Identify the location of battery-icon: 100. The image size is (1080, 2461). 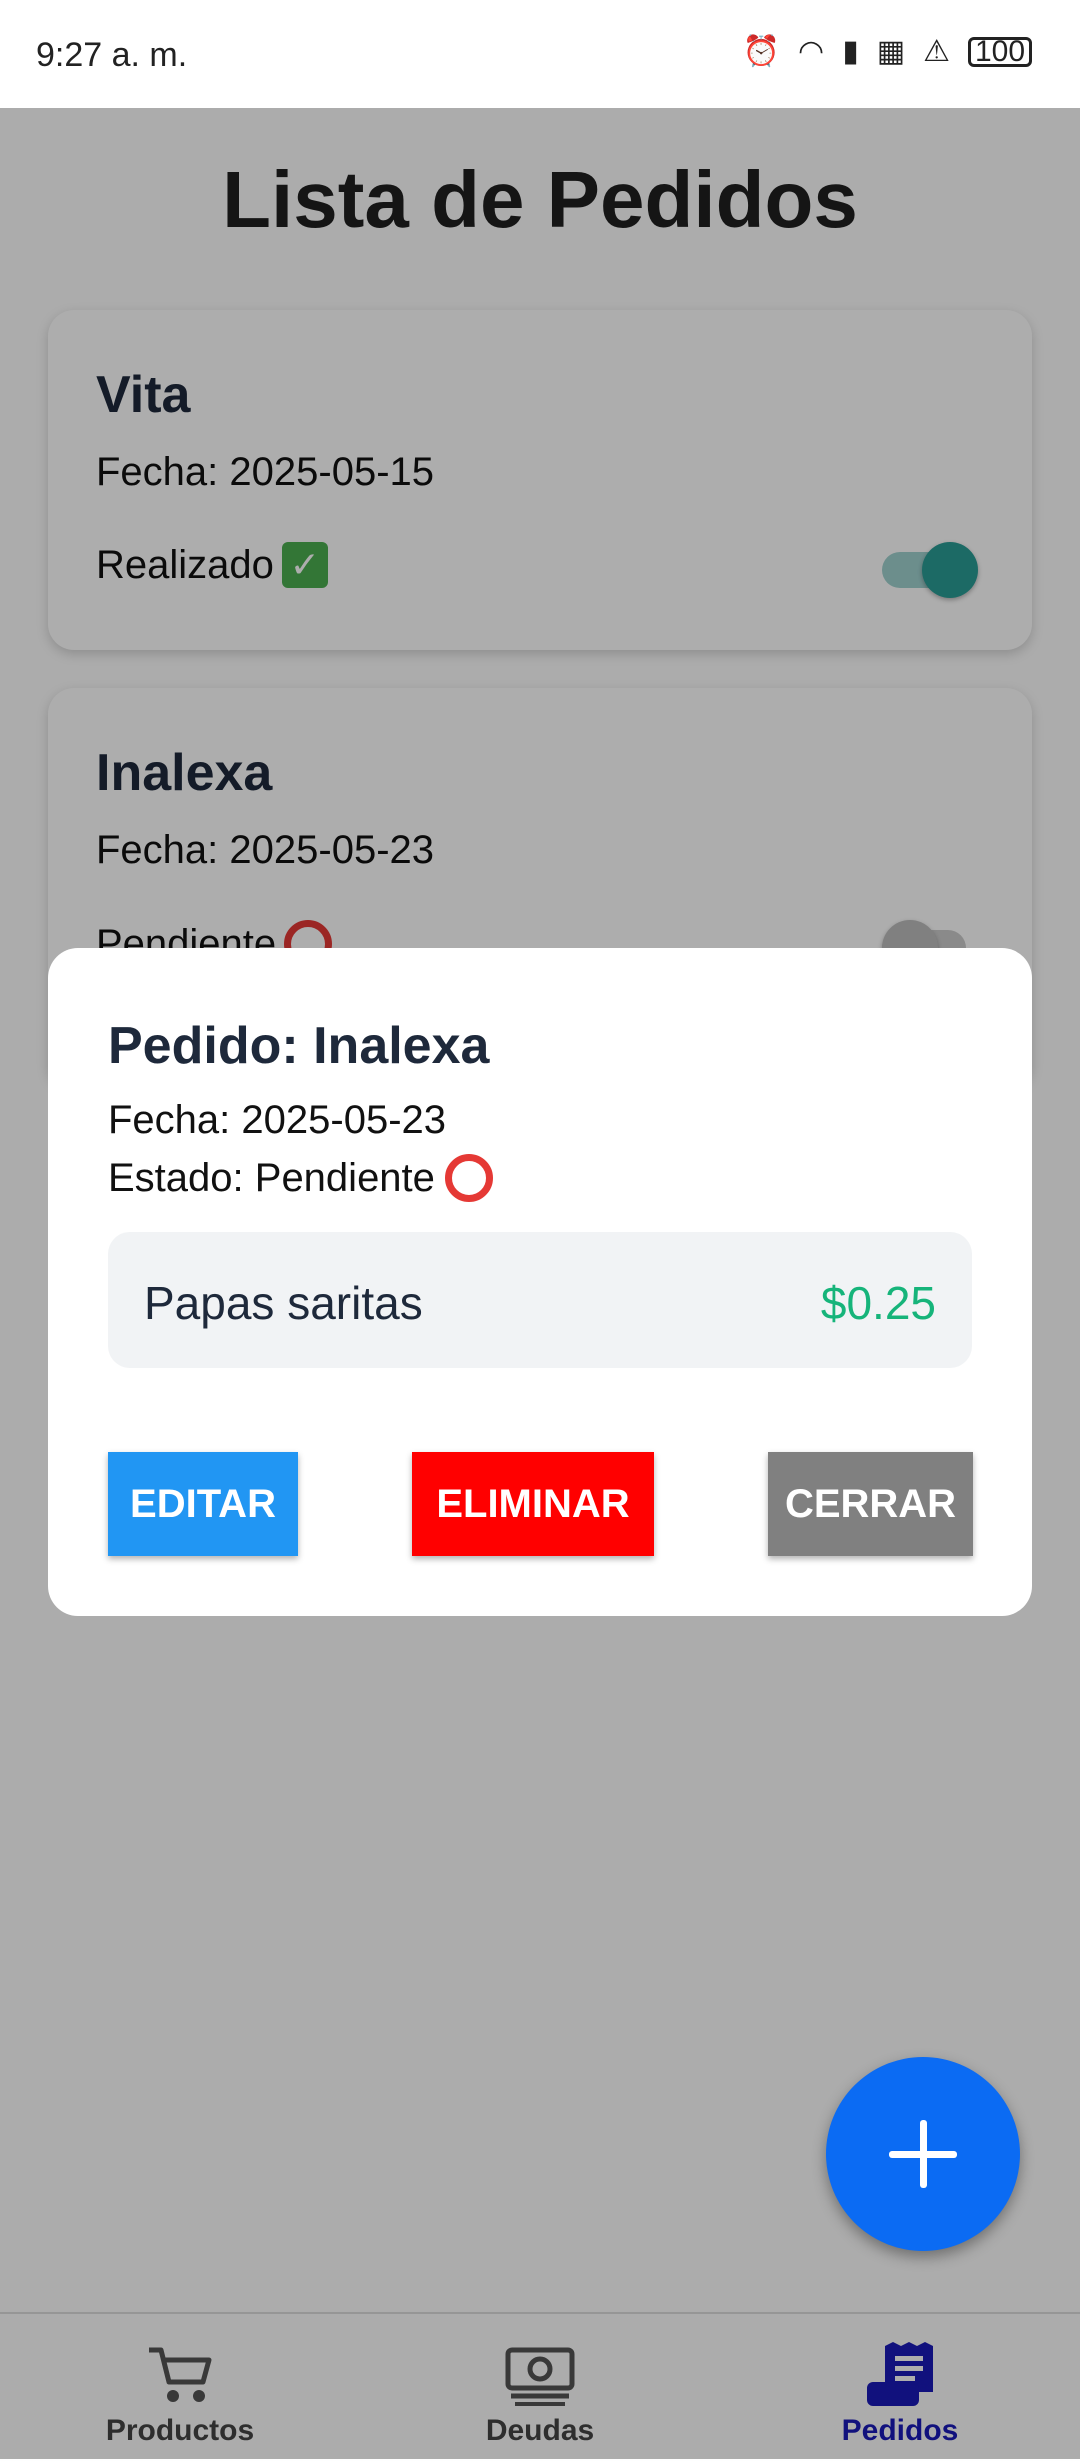
(1000, 51).